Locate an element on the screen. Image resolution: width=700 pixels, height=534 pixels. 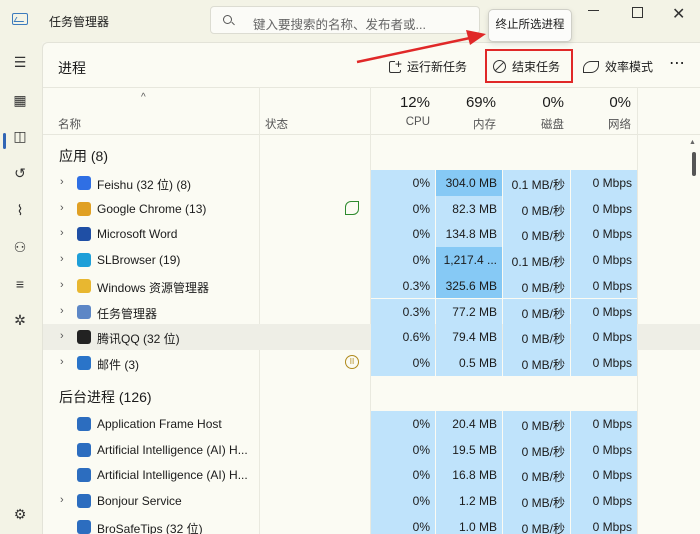
process-row: › Bonjour Service 0% 1.2 MB 0 MB/秒 0 Mbps is located at coordinates (371, 501).